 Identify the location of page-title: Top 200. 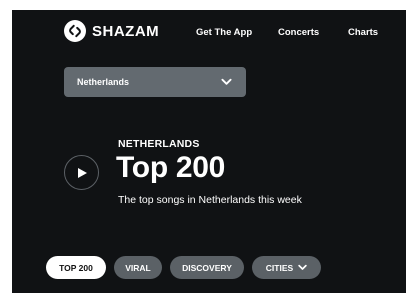
(171, 167).